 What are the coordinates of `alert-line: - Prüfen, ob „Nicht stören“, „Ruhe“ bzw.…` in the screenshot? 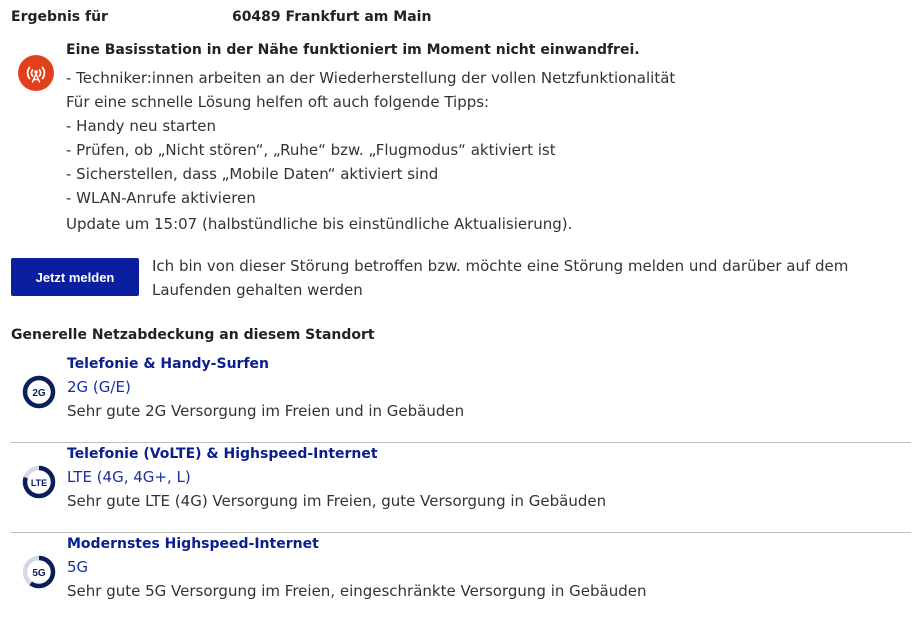 It's located at (311, 150).